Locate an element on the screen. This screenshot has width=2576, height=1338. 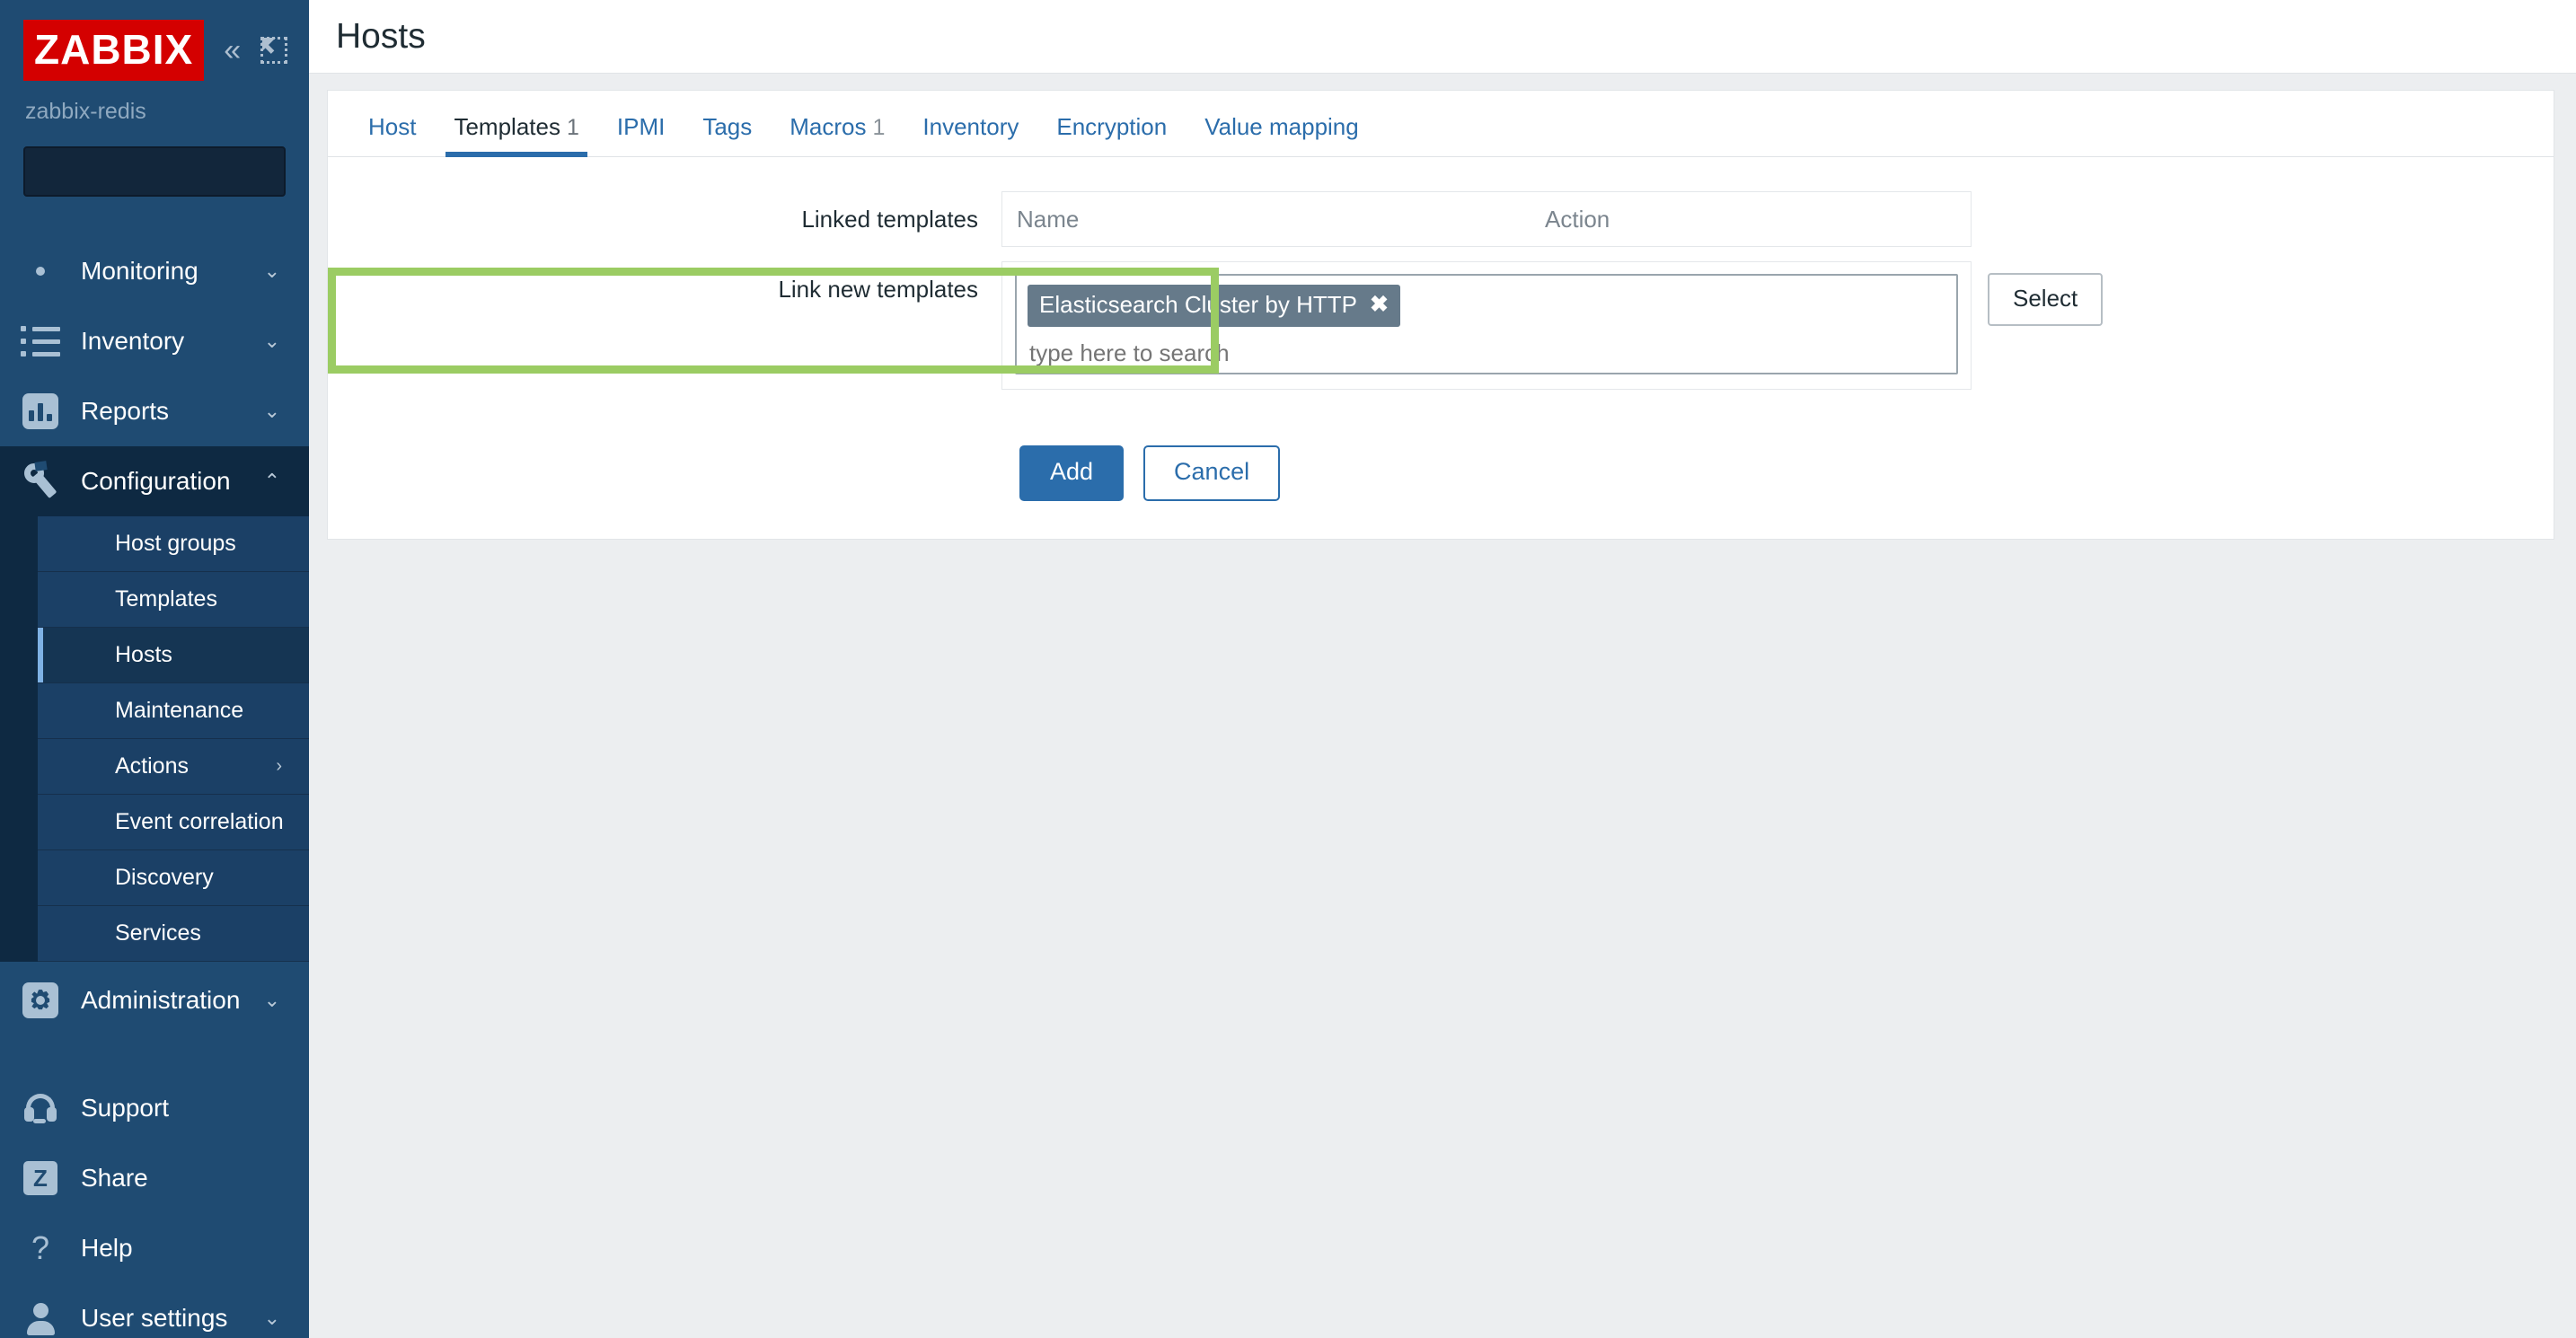
sidebar-item-label: Help is located at coordinates (107, 1248).